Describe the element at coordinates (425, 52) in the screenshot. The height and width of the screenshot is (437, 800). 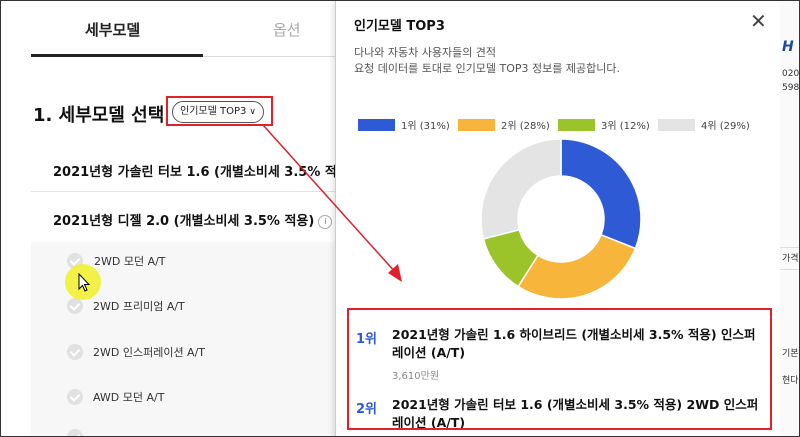
I see `desc-line: 다나와 자동차 사용자들의 견적` at that location.